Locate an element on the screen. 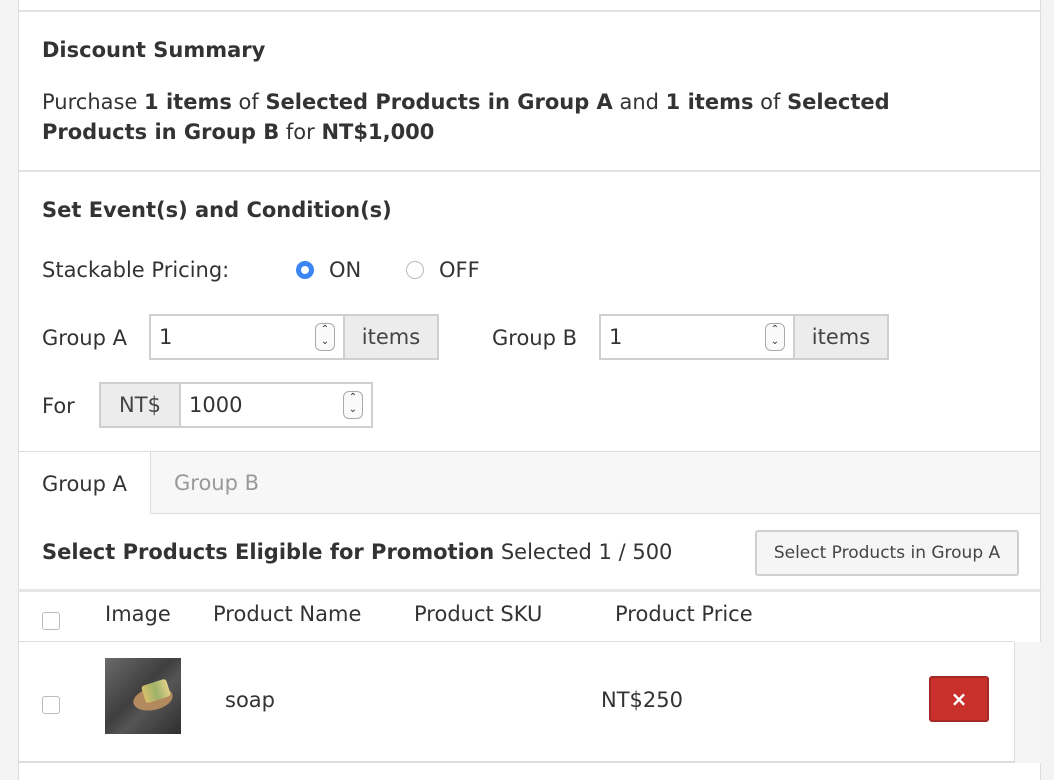  summary-group-a-qty: 1 items is located at coordinates (188, 102).